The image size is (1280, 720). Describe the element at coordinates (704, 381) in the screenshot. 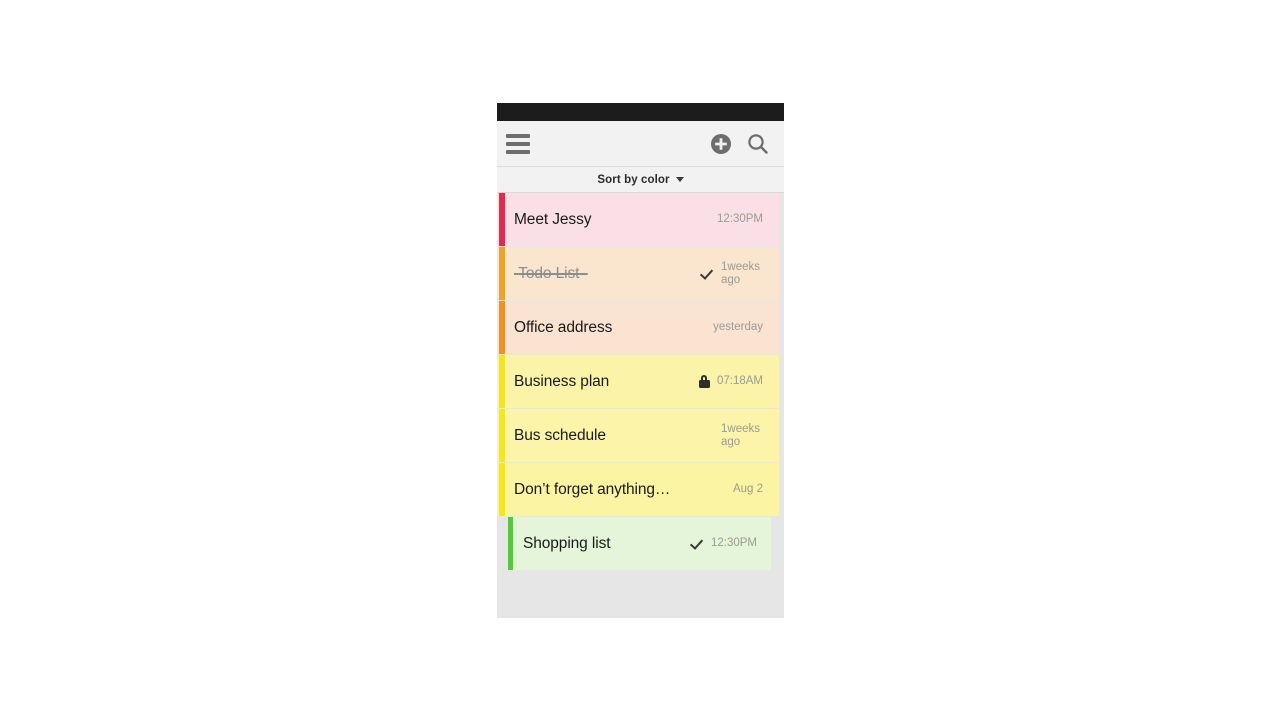

I see `lock-icon` at that location.